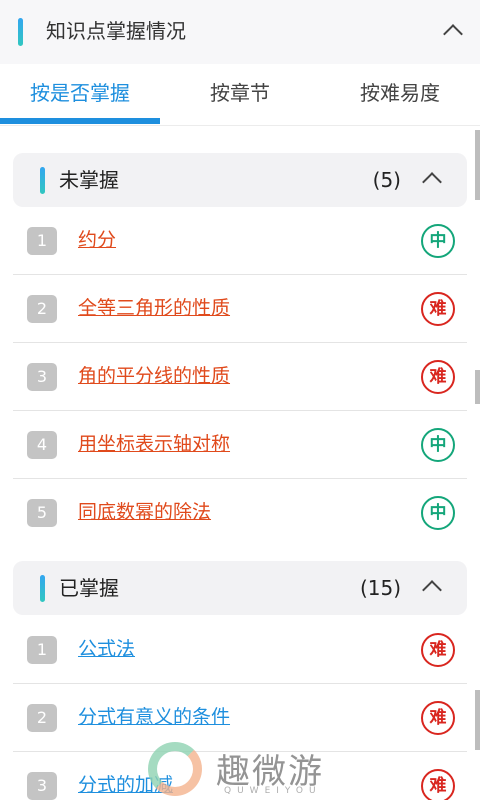  What do you see at coordinates (380, 588) in the screenshot?
I see `section-count: (15)` at bounding box center [380, 588].